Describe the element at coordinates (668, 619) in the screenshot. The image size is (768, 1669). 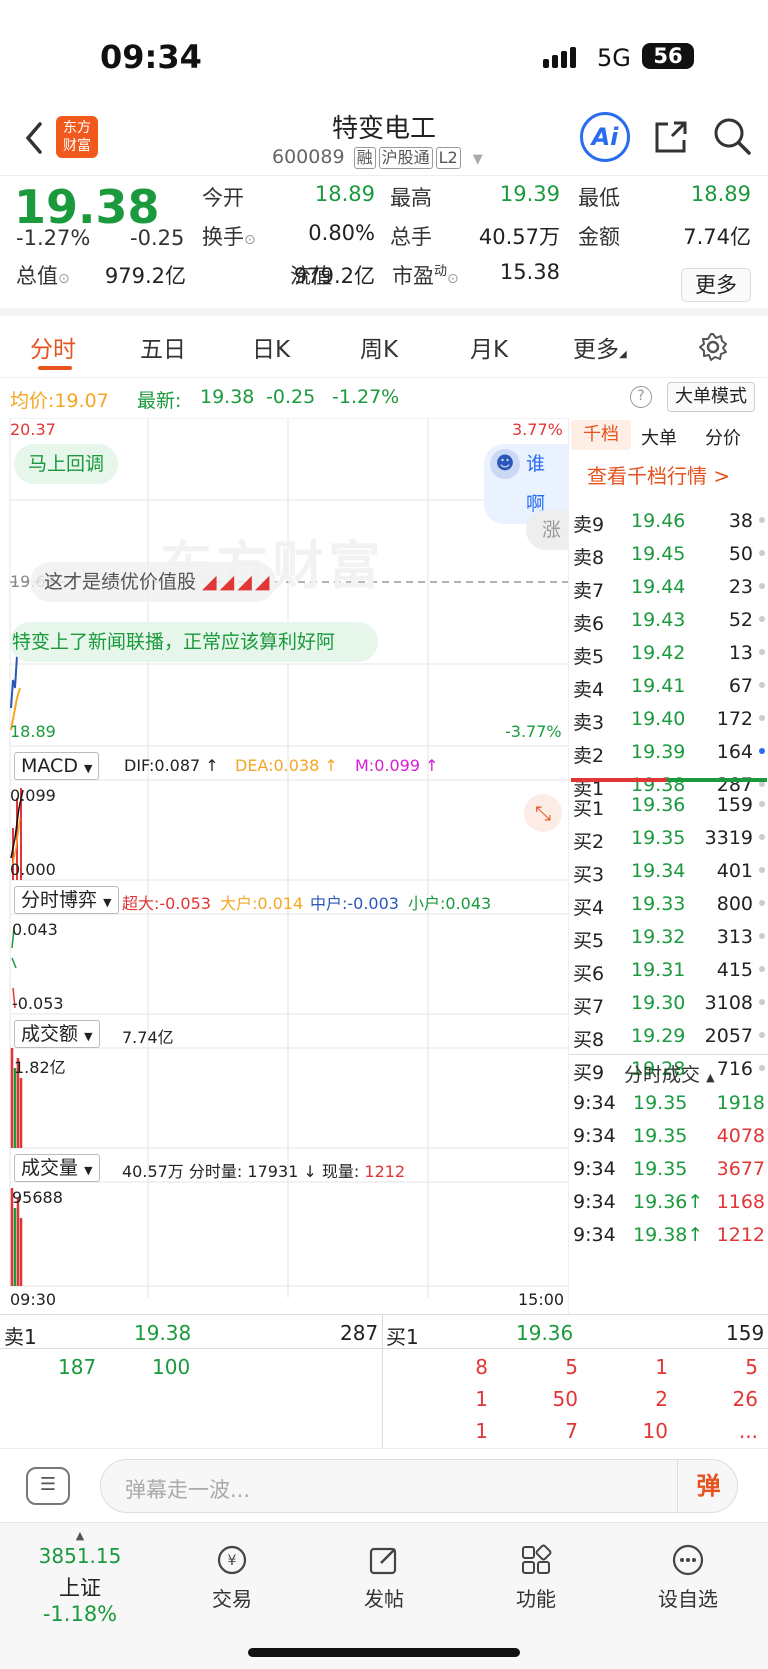
I see `asks-row: 卖6 19.43 52` at that location.